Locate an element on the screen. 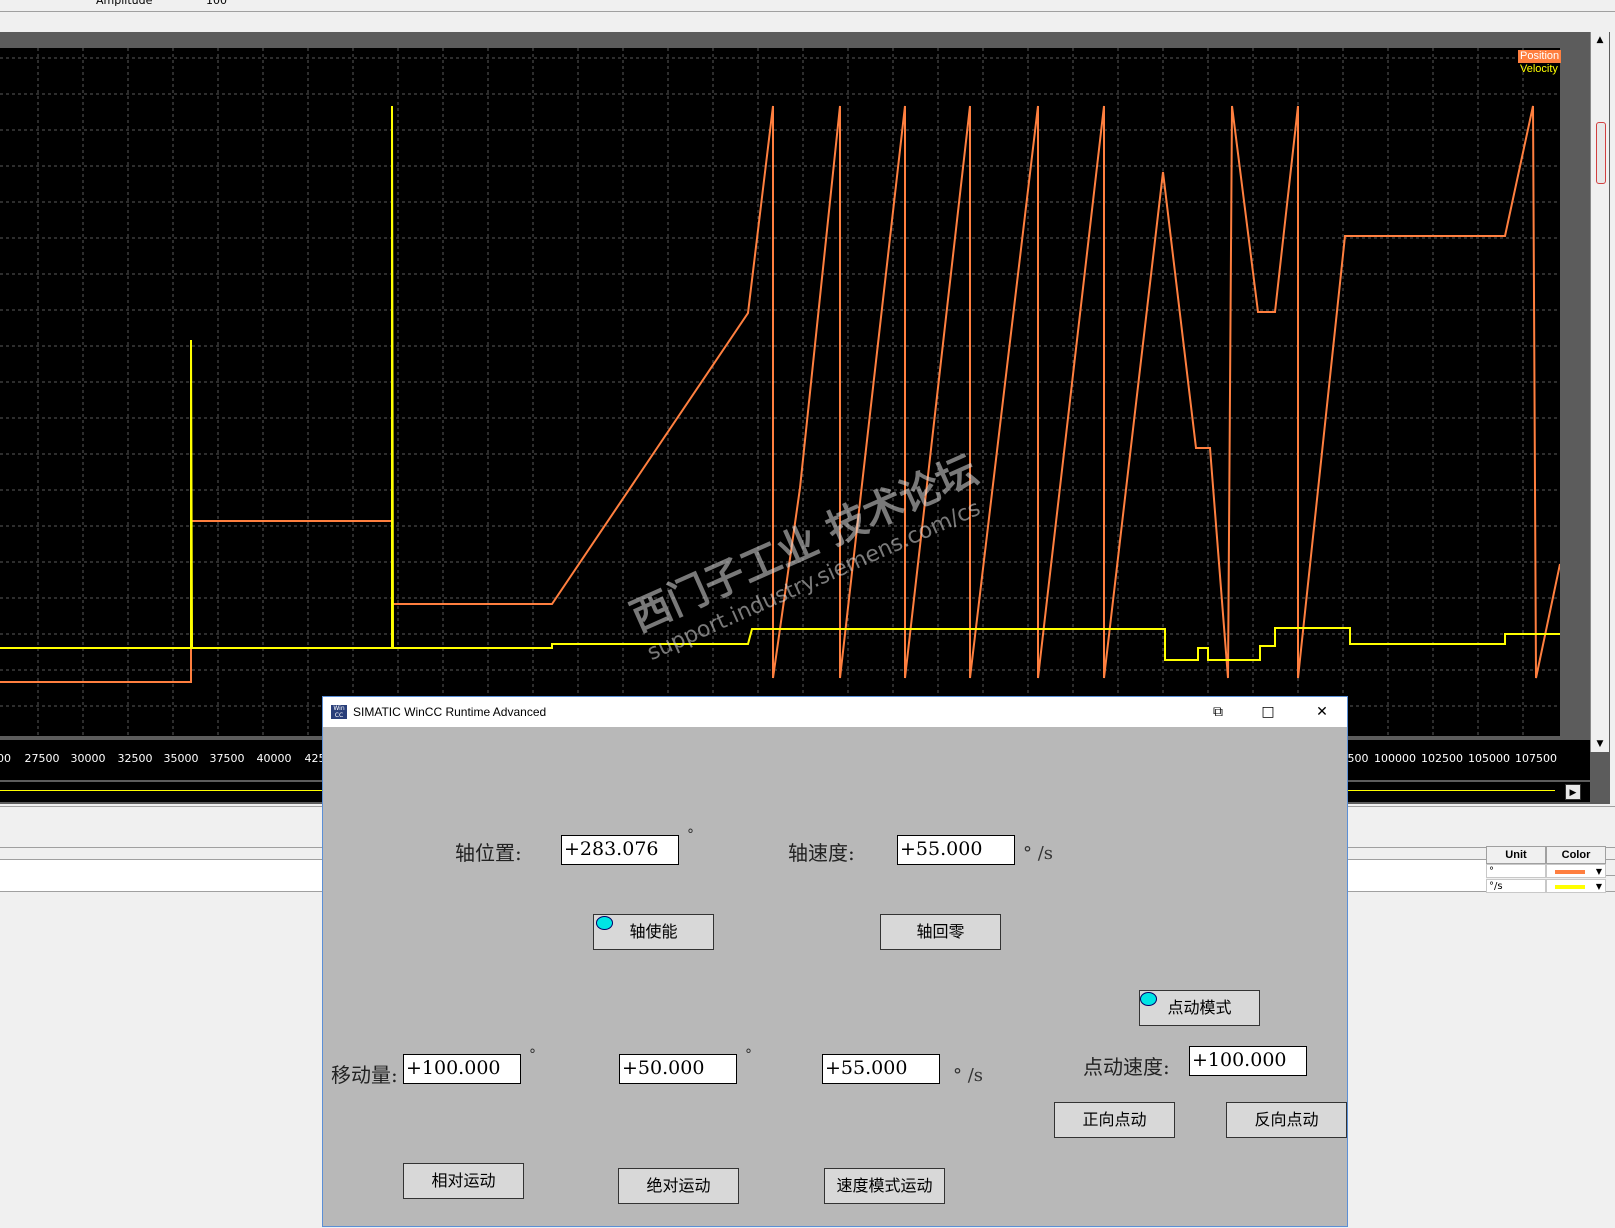 The width and height of the screenshot is (1615, 1228). axis-enable-label: 轴使能 is located at coordinates (653, 931).